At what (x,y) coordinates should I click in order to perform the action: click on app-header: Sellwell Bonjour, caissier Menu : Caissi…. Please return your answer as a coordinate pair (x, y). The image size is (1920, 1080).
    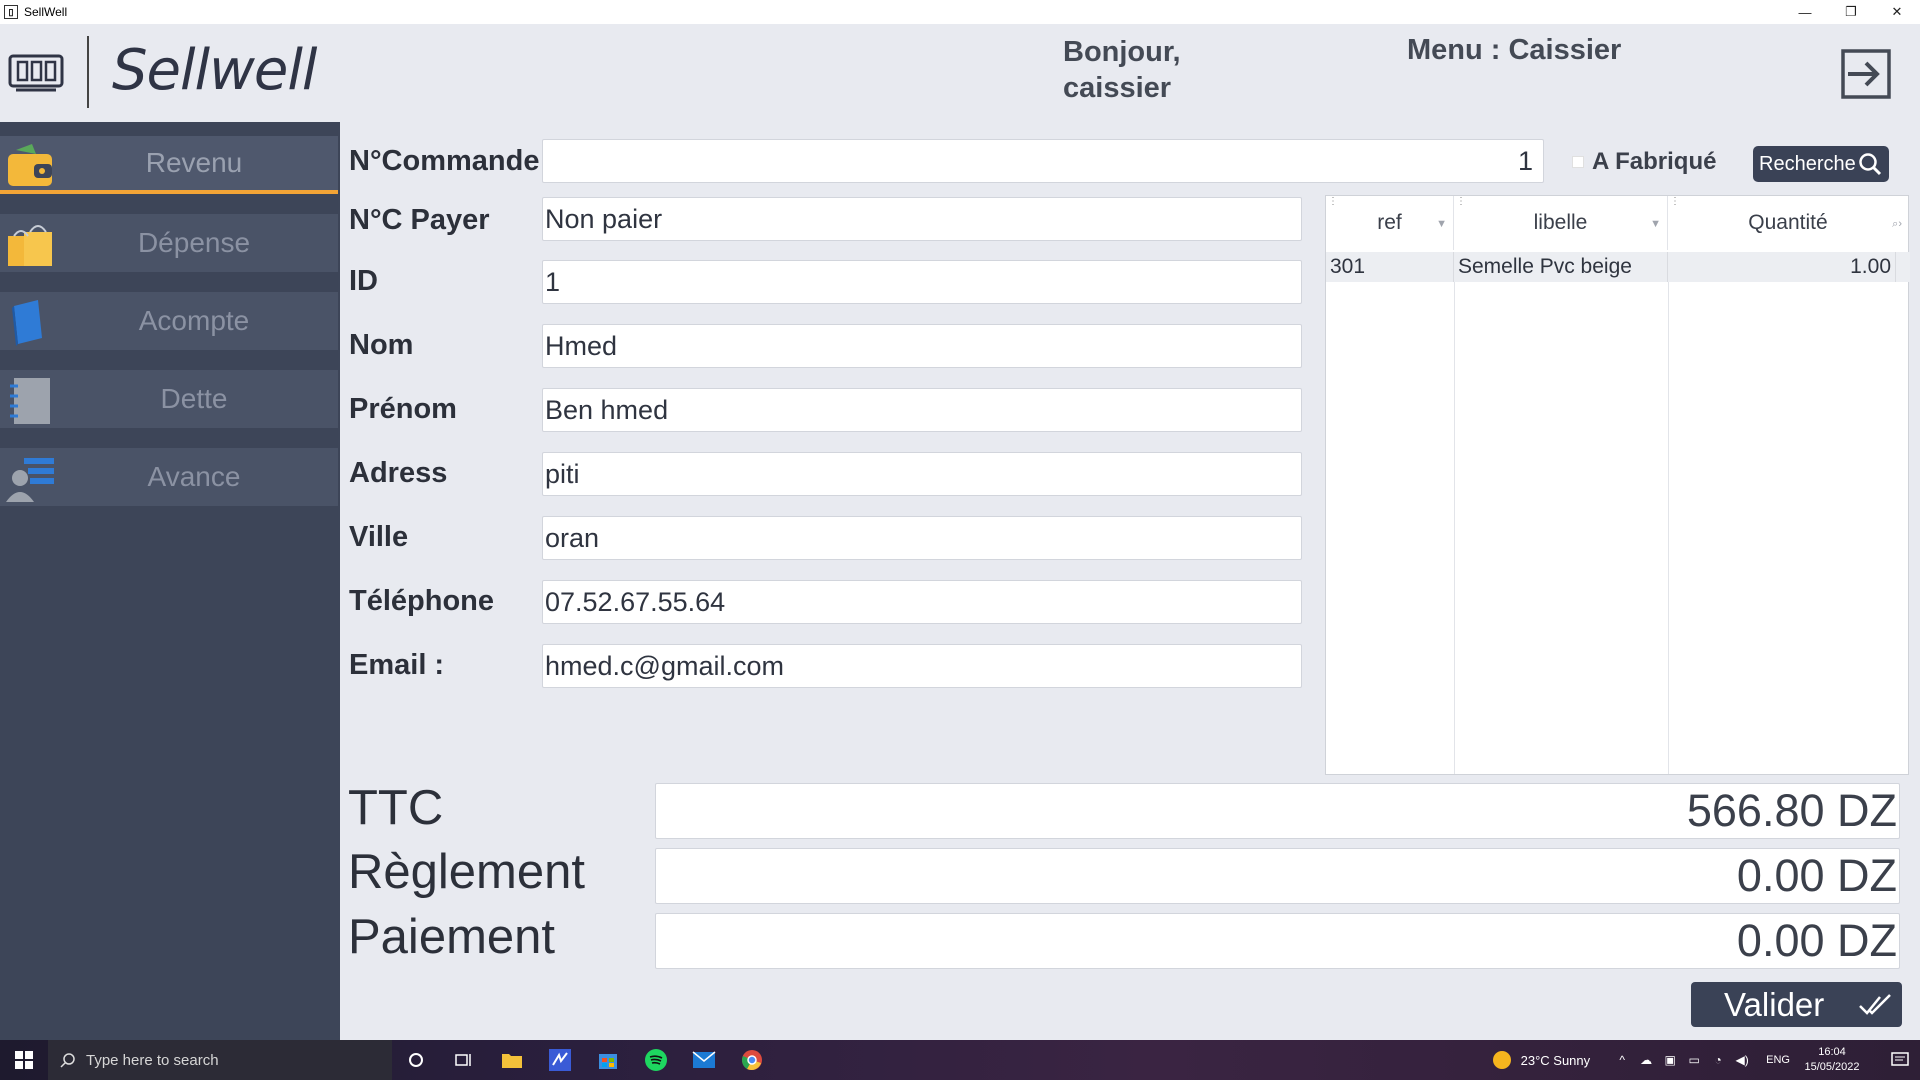
    Looking at the image, I should click on (960, 73).